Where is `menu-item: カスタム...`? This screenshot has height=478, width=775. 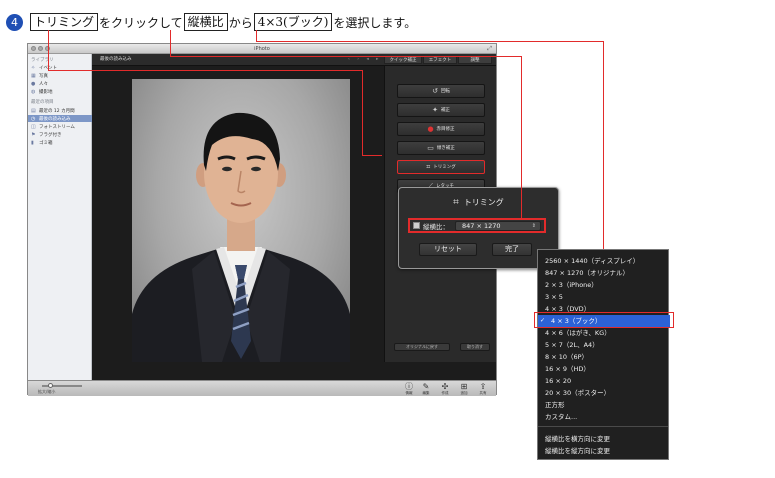
menu-item: カスタム... is located at coordinates (604, 417).